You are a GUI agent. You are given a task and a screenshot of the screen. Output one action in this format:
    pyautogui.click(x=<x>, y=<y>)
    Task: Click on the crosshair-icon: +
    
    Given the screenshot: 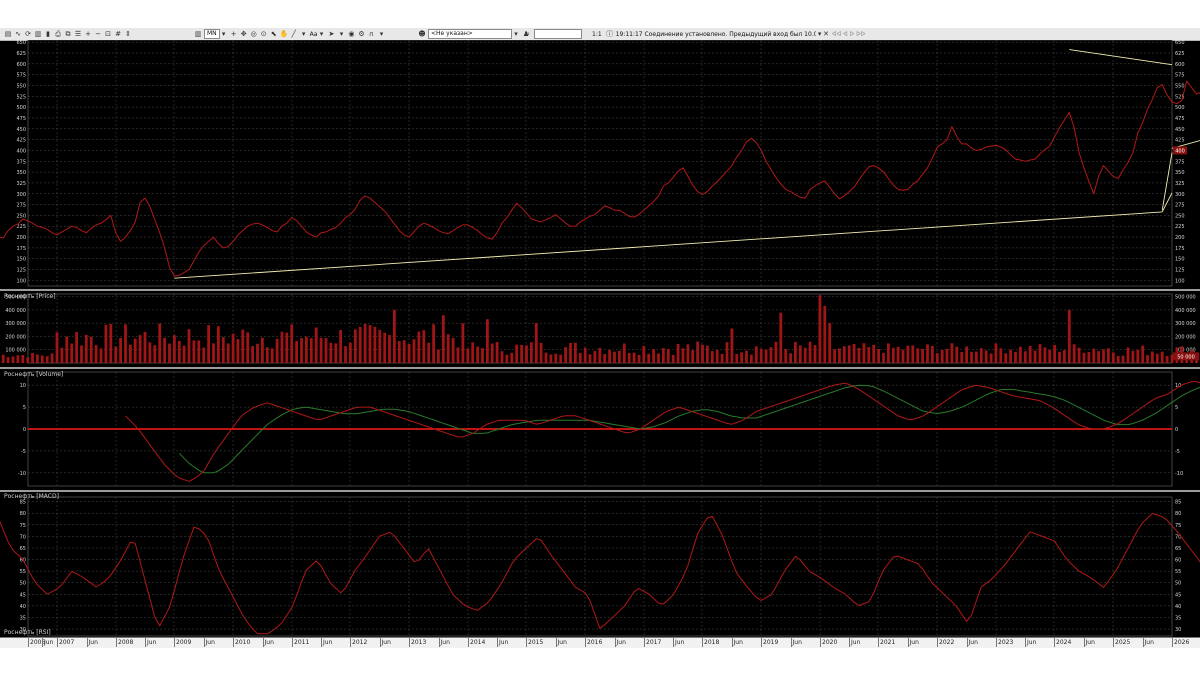 What is the action you would take?
    pyautogui.click(x=234, y=34)
    